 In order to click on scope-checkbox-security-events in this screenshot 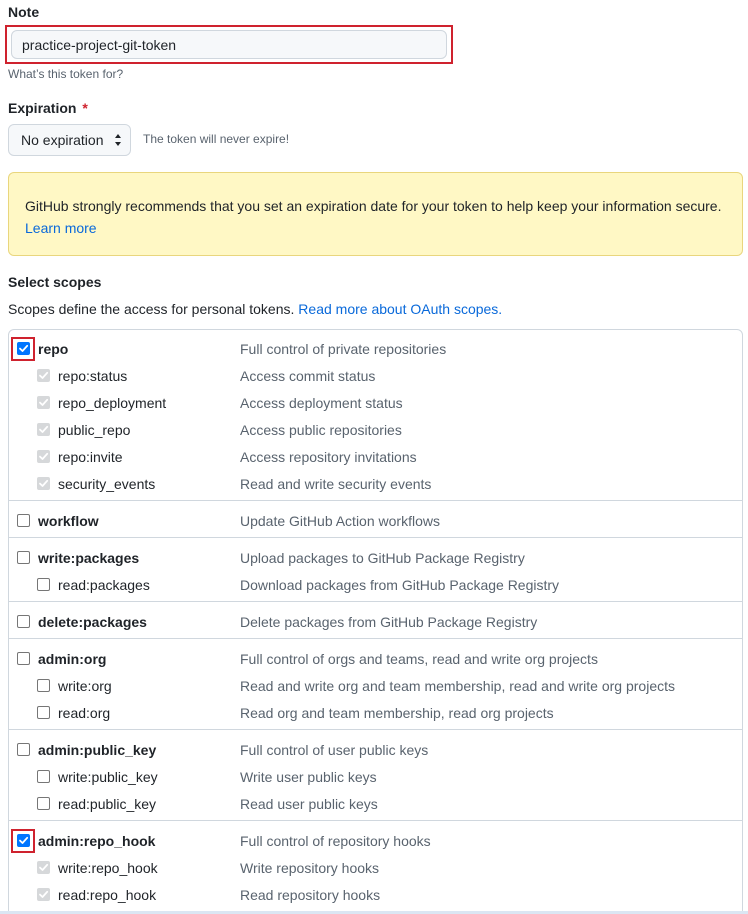, I will do `click(43, 483)`.